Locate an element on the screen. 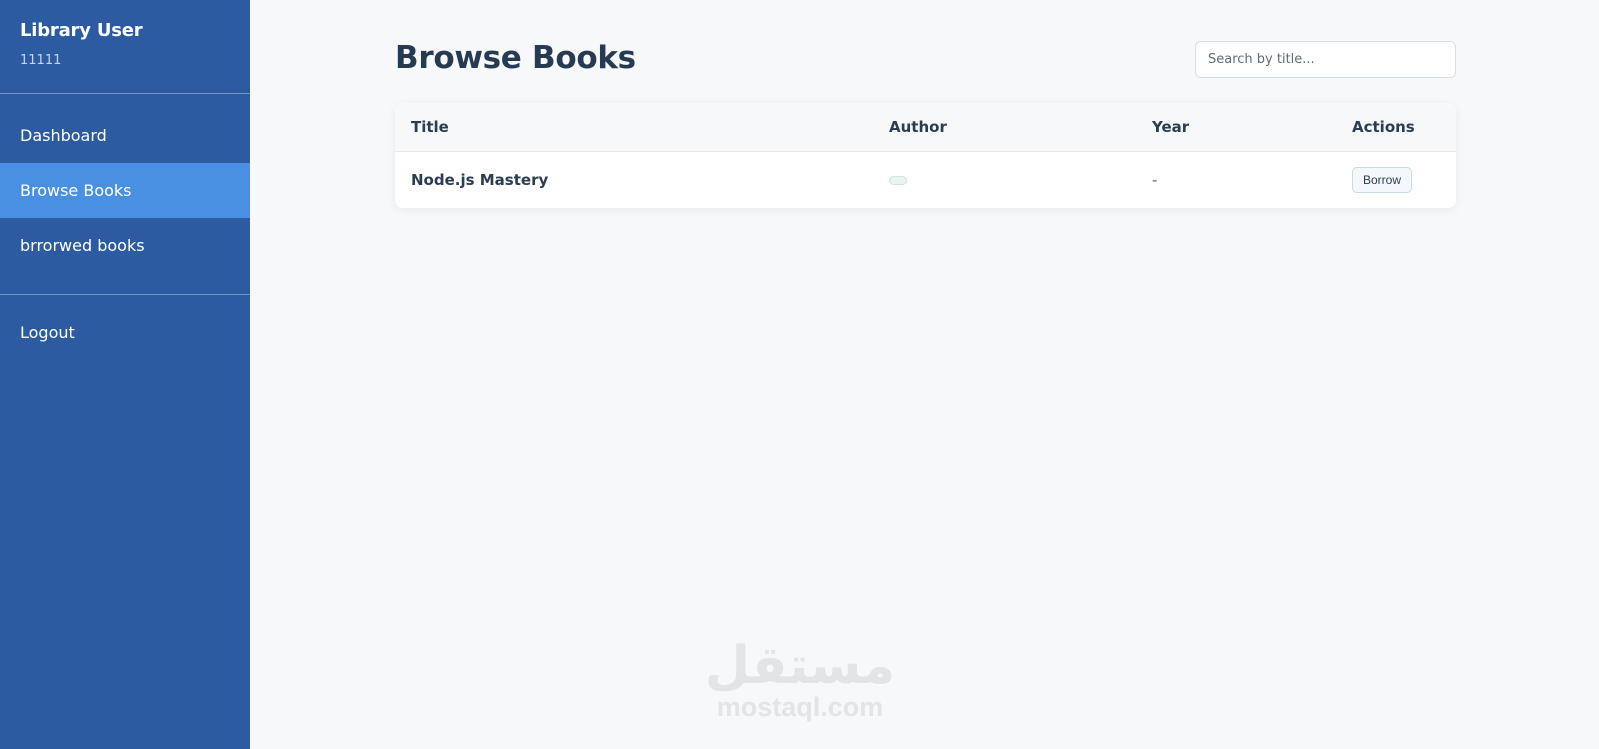  author-badge is located at coordinates (898, 180).